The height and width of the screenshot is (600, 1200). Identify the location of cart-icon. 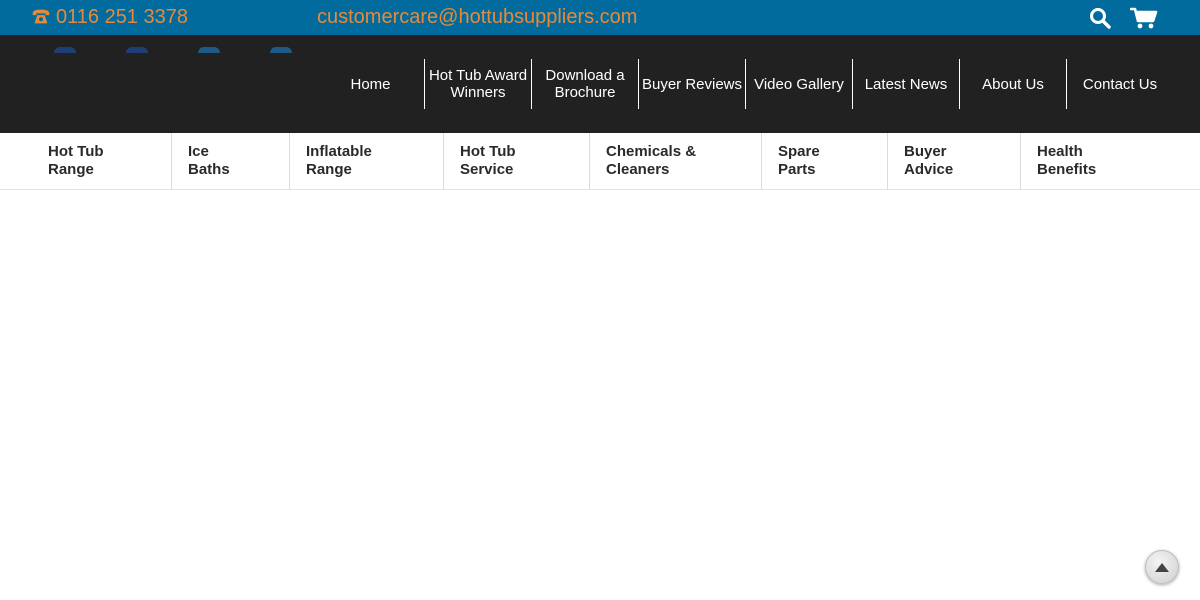
(1143, 18).